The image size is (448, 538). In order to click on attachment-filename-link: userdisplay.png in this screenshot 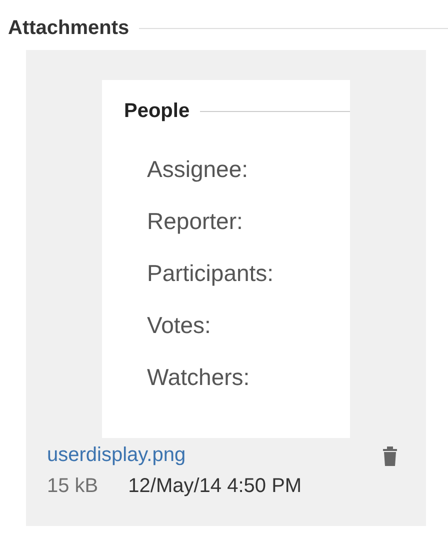, I will do `click(116, 455)`.